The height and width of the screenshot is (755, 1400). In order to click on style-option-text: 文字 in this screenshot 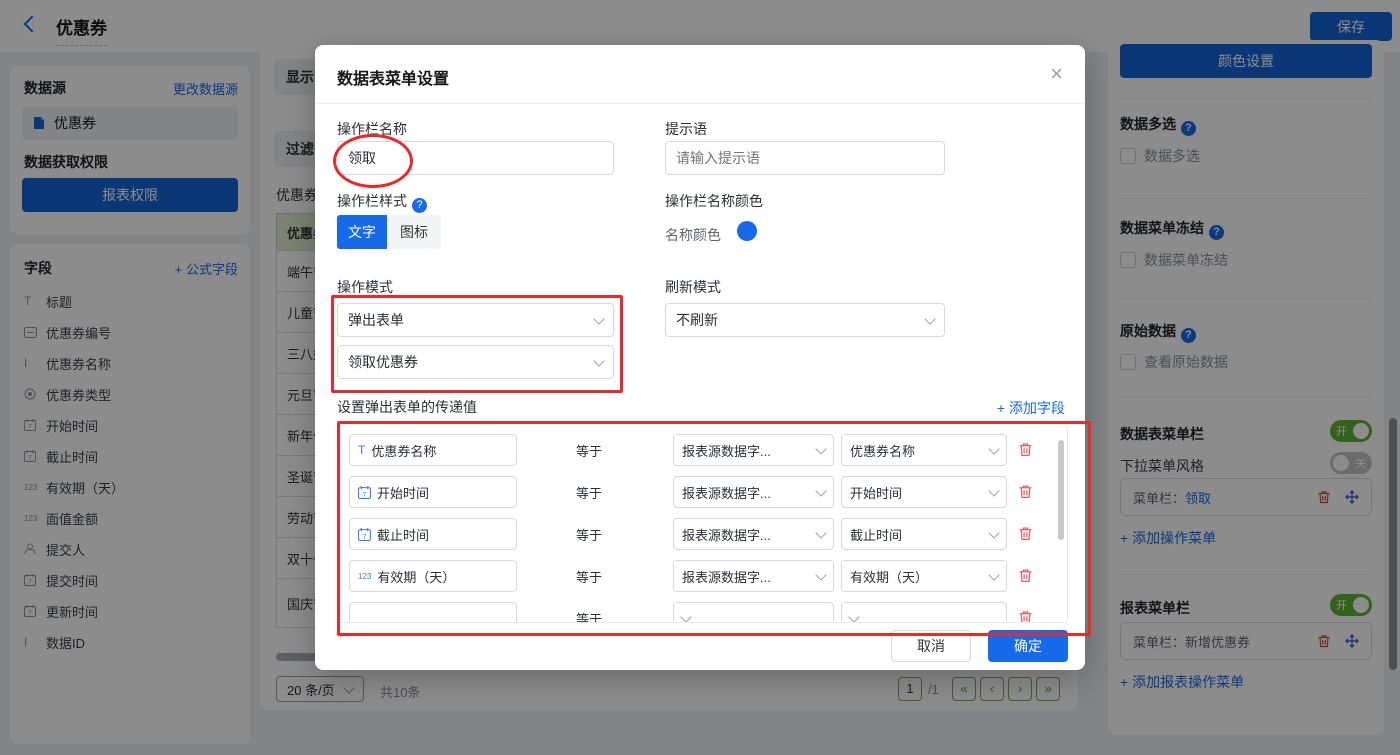, I will do `click(362, 232)`.